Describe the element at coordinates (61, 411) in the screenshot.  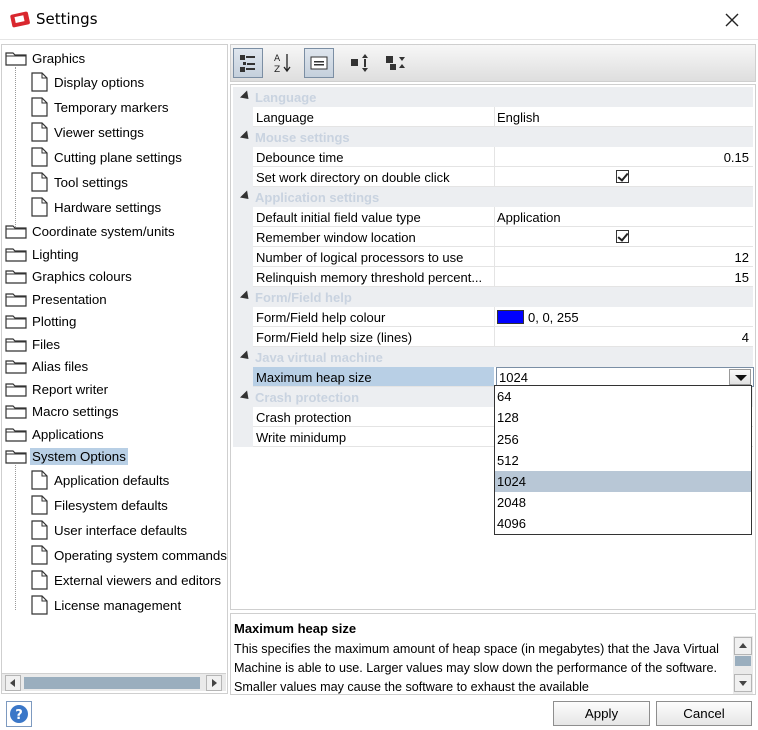
I see `tree-item: Macro settings` at that location.